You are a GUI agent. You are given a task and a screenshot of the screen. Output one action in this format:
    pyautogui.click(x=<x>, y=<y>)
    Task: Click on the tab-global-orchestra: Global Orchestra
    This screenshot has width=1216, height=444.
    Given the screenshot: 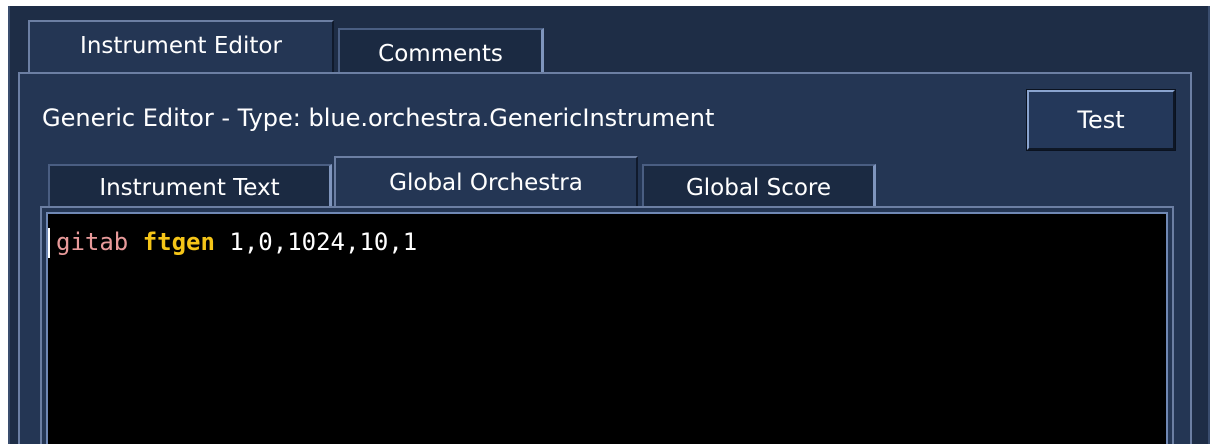 What is the action you would take?
    pyautogui.click(x=486, y=182)
    